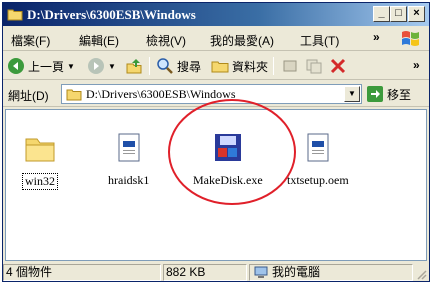 Image resolution: width=434 pixels, height=284 pixels. Describe the element at coordinates (232, 152) in the screenshot. I see `highlight-circle` at that location.